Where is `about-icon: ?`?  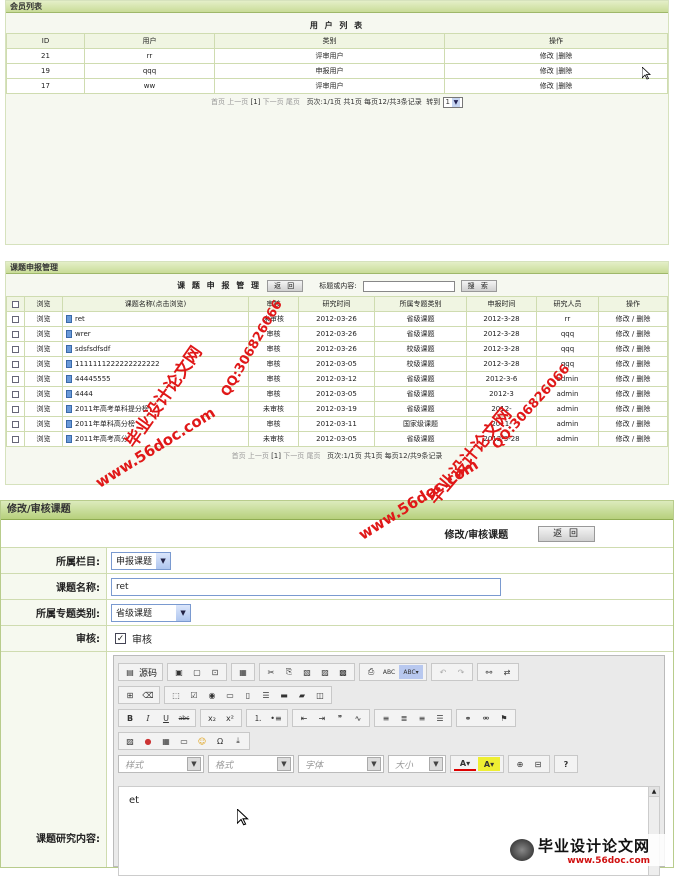
about-icon: ? is located at coordinates (566, 764).